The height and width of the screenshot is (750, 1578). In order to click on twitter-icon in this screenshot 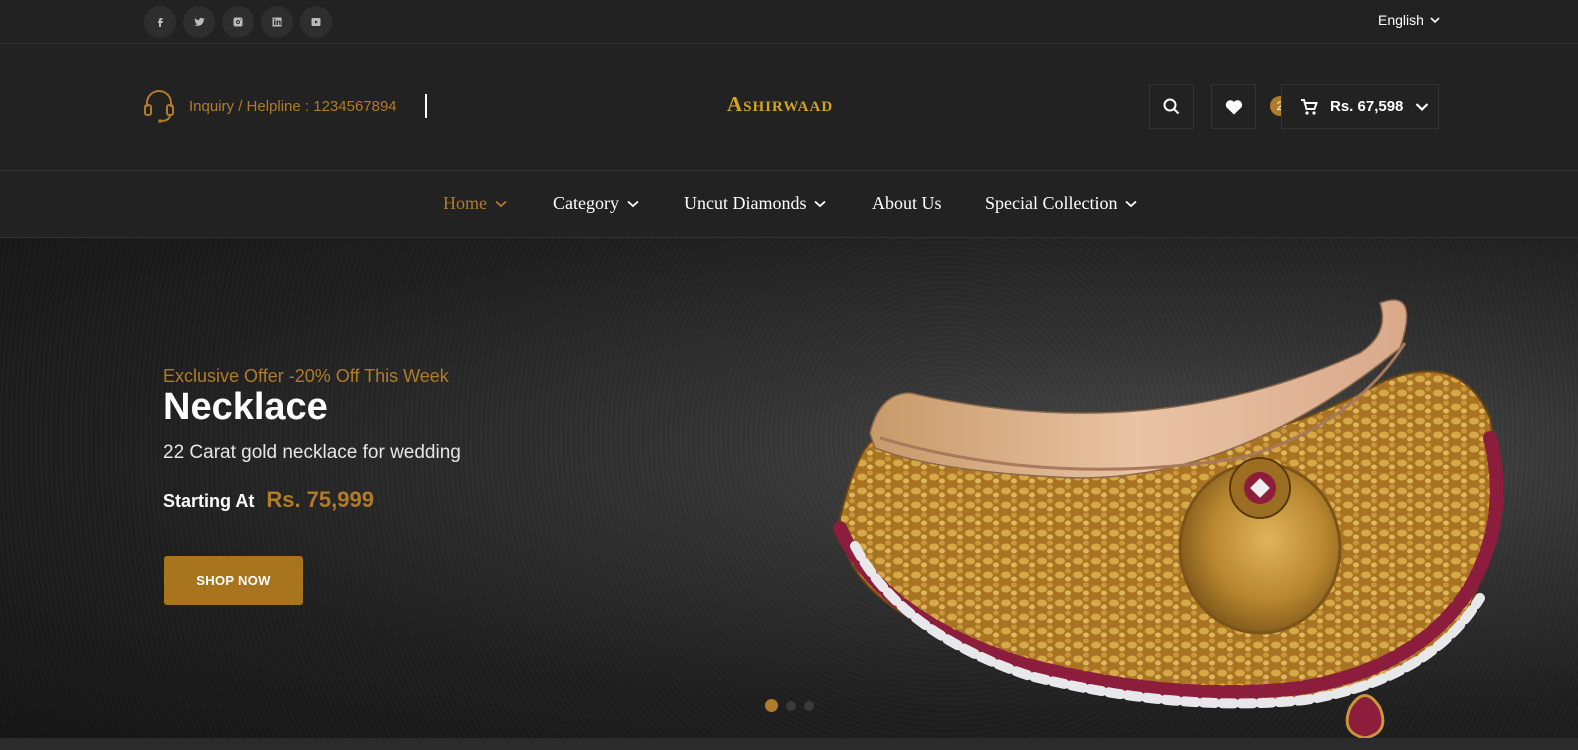, I will do `click(199, 22)`.